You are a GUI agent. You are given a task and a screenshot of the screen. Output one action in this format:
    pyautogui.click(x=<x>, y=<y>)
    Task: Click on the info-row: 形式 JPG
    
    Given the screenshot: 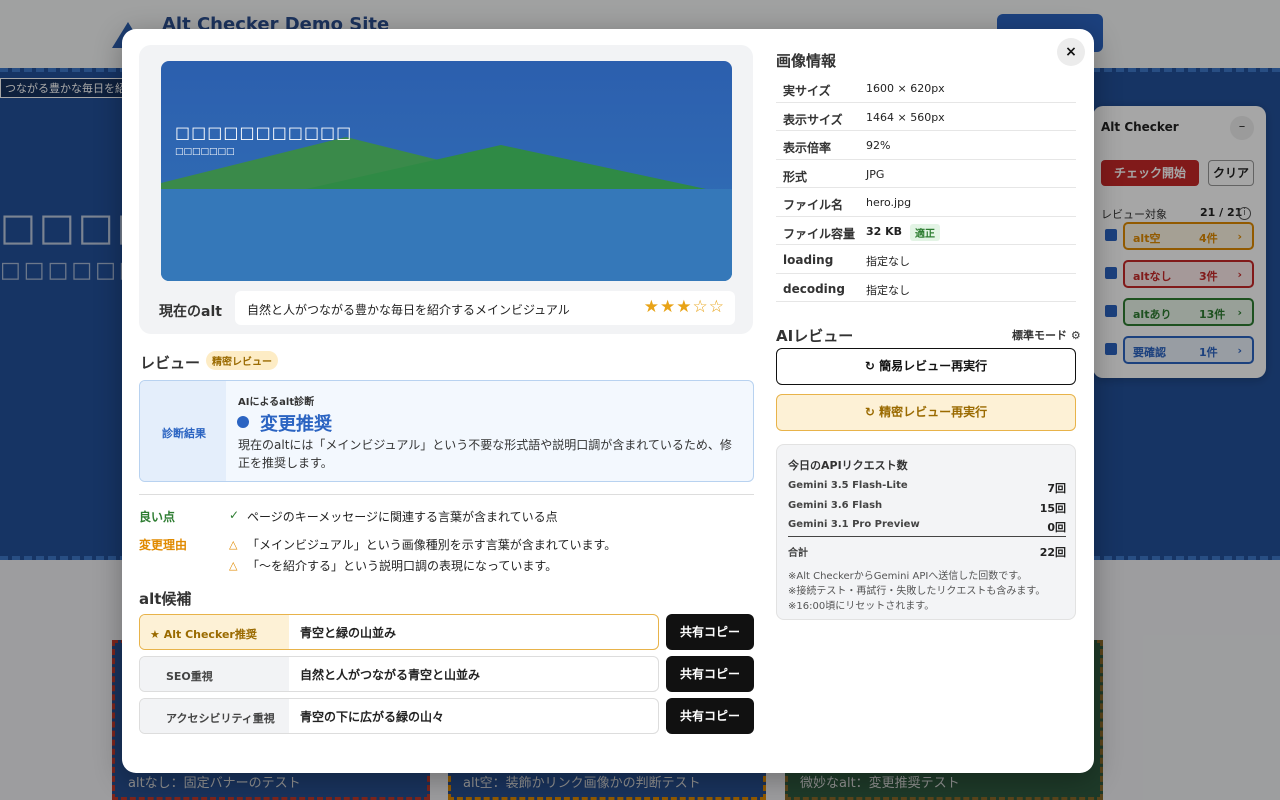 What is the action you would take?
    pyautogui.click(x=926, y=174)
    